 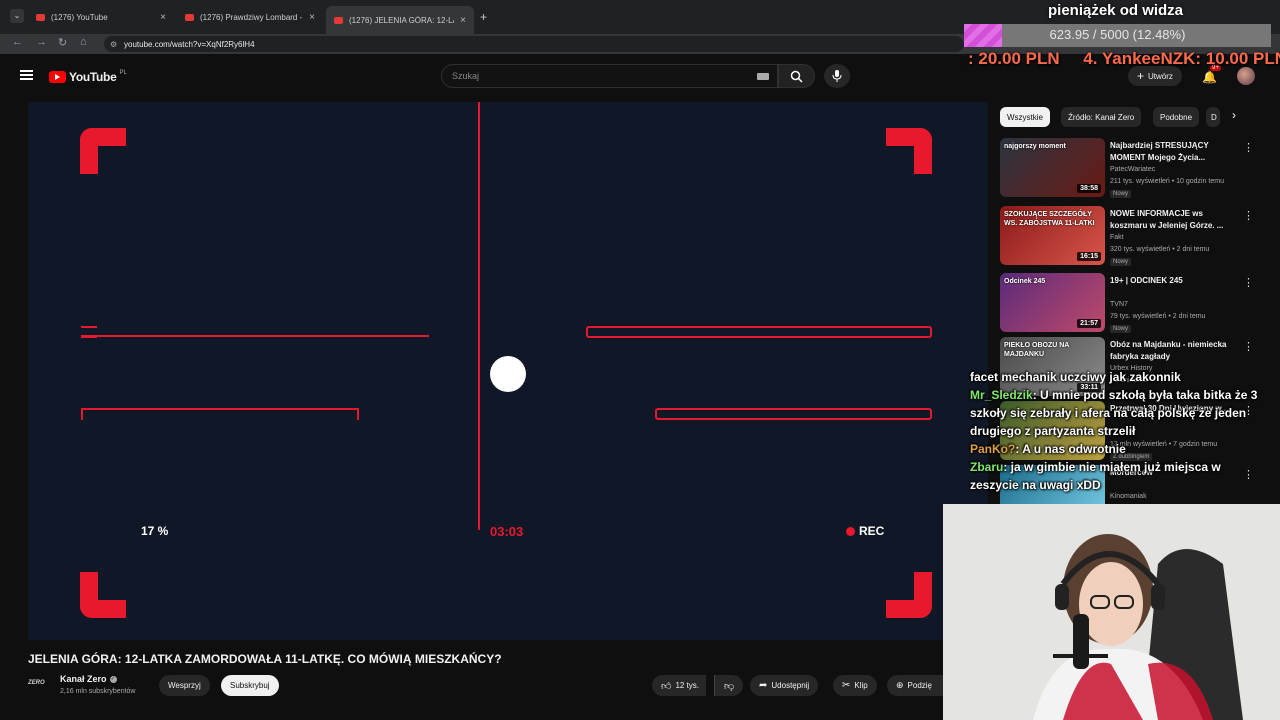 What do you see at coordinates (93, 77) in the screenshot?
I see `logo-text: YouTube` at bounding box center [93, 77].